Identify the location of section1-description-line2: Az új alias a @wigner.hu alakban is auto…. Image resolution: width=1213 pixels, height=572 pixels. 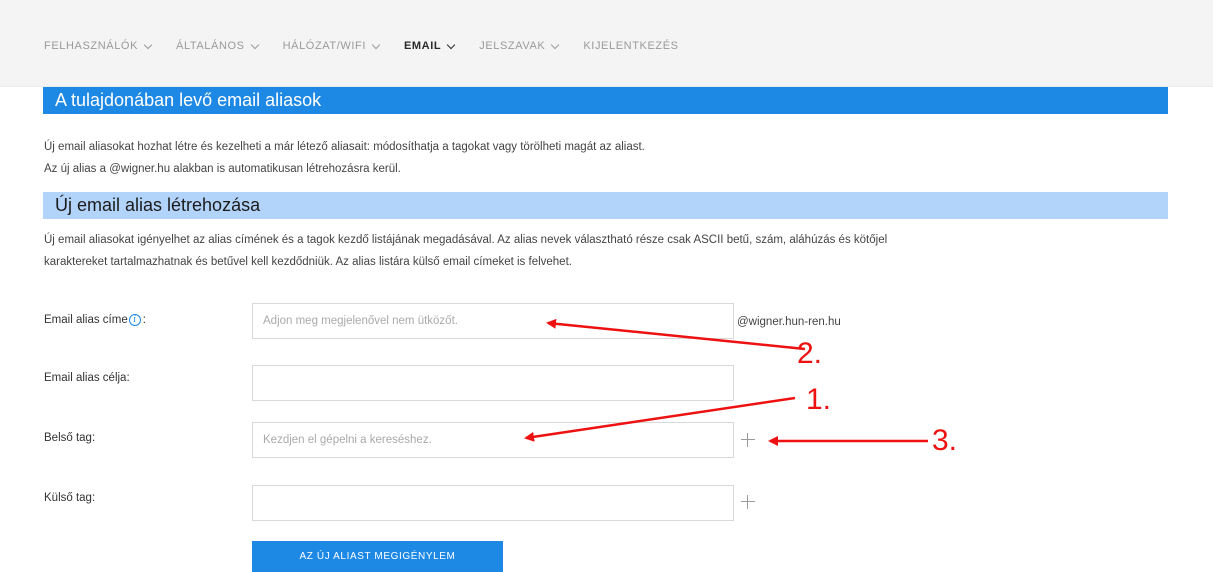
(222, 169).